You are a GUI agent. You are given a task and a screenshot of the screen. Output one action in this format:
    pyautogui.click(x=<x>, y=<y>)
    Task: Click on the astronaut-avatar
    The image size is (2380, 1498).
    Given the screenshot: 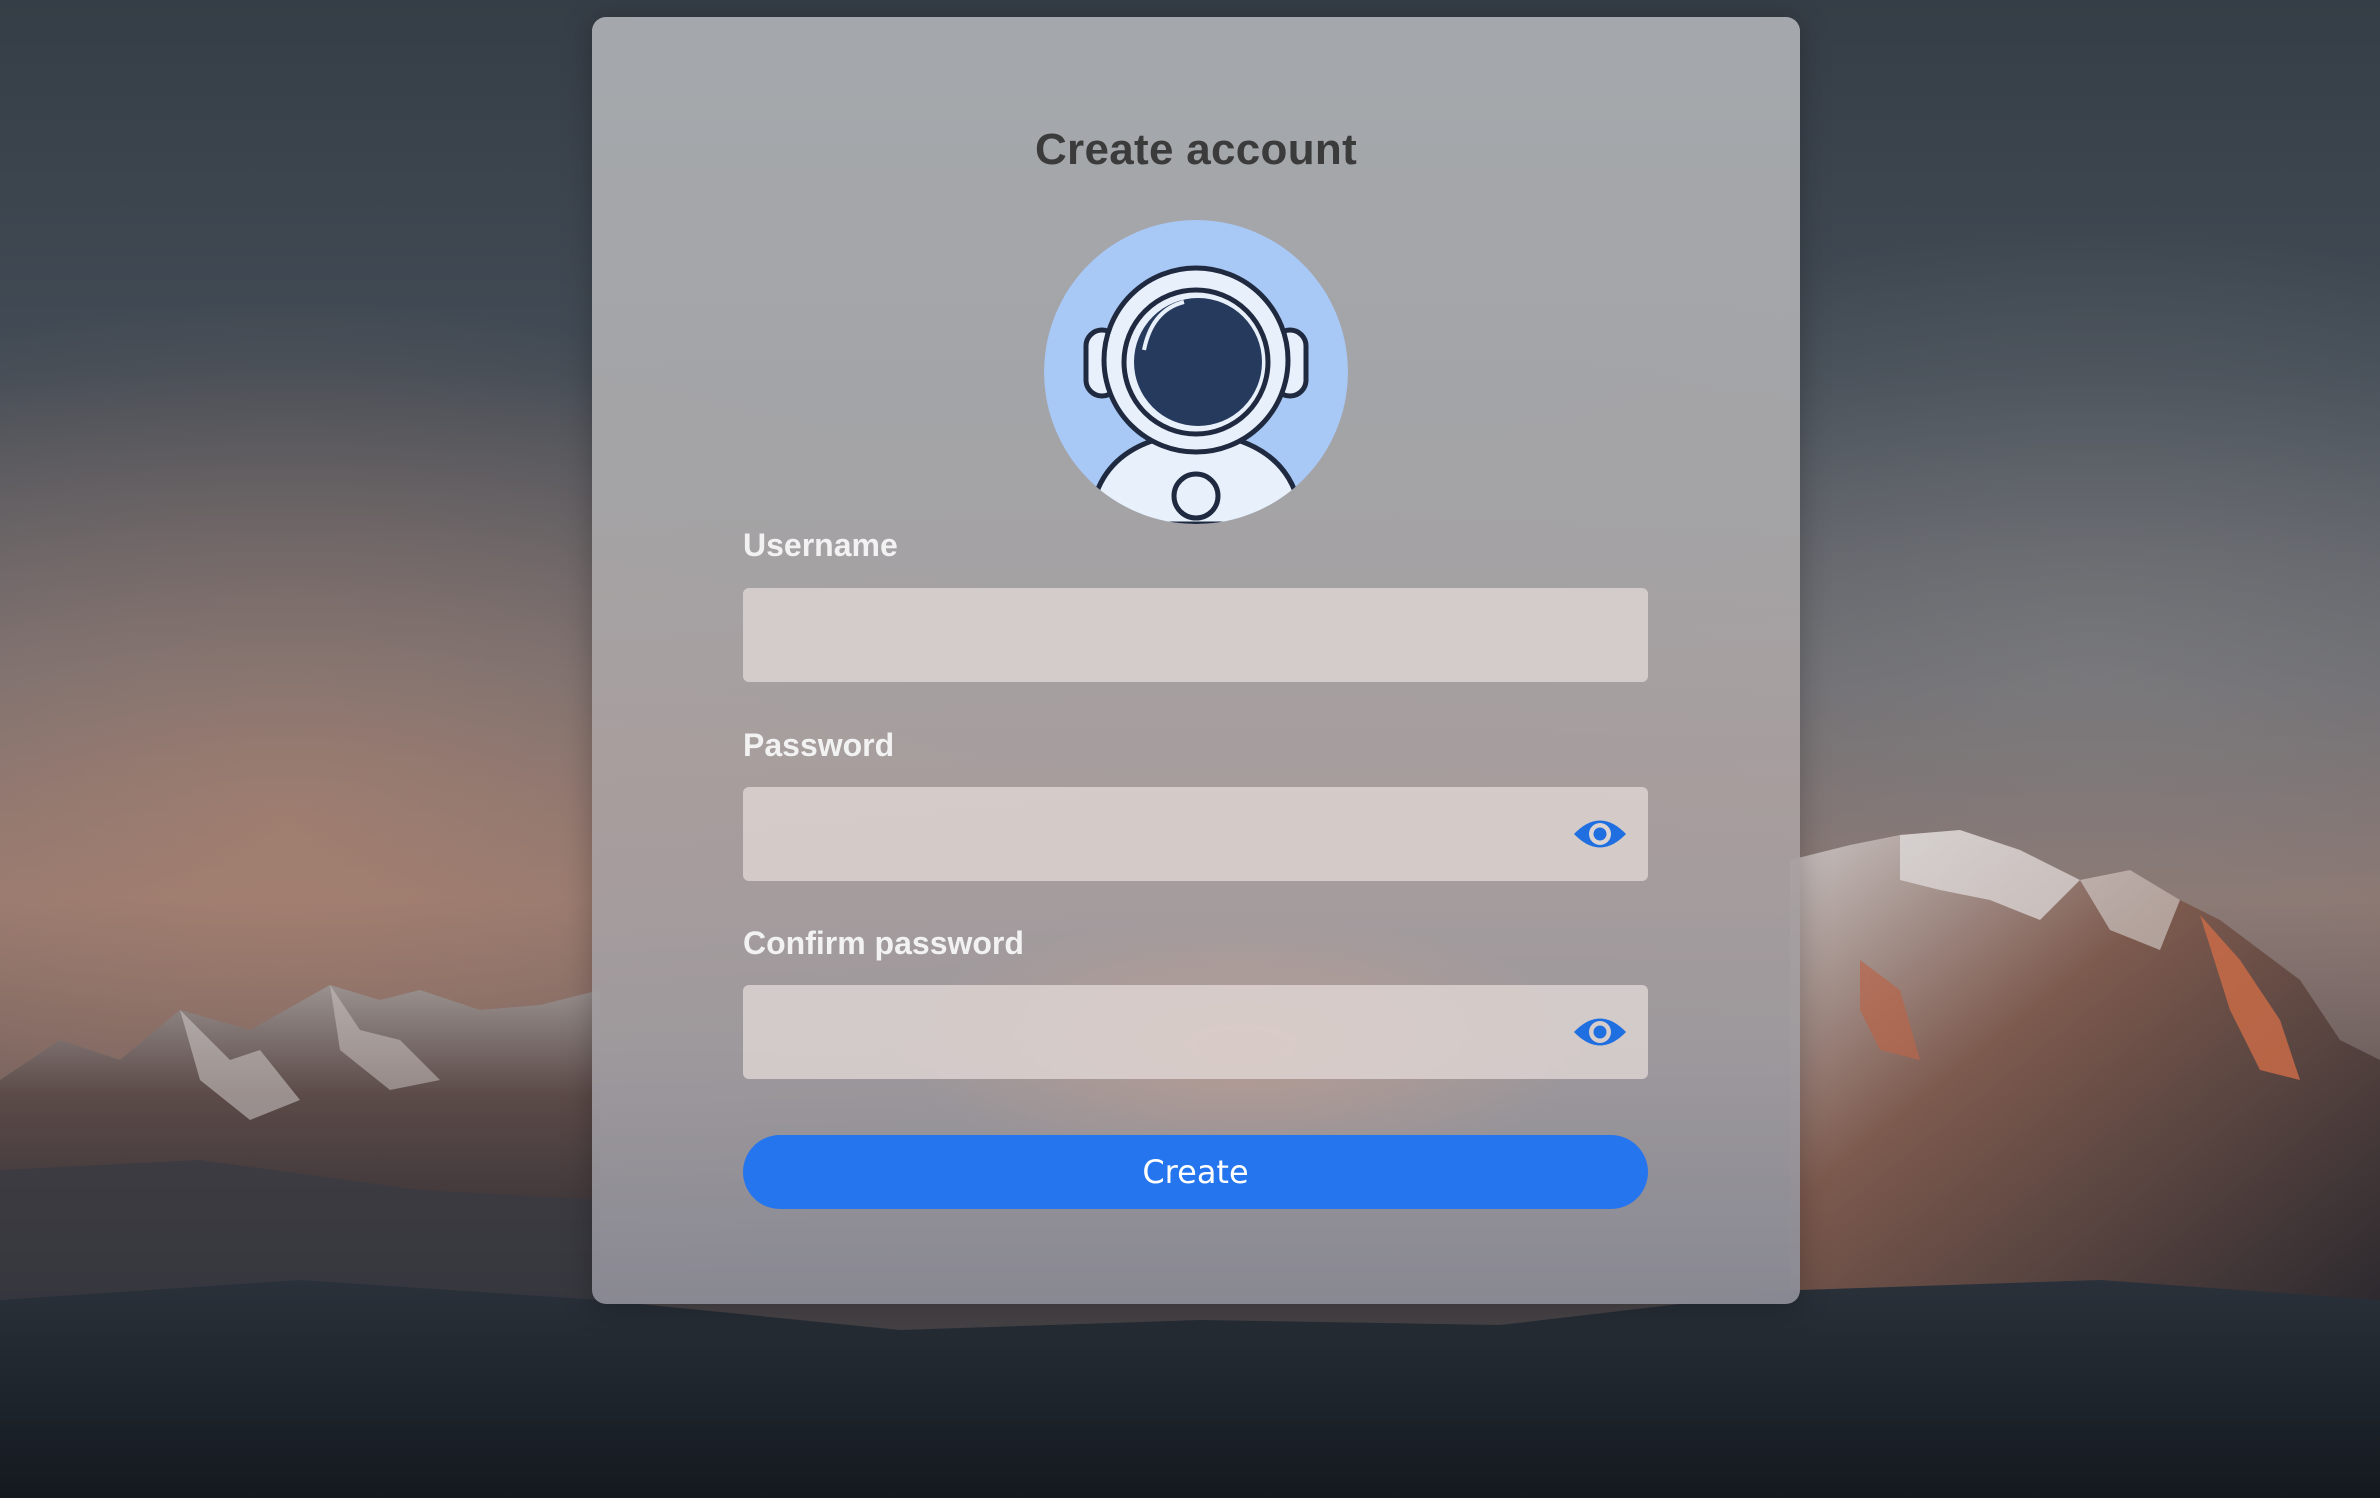 What is the action you would take?
    pyautogui.click(x=1196, y=372)
    